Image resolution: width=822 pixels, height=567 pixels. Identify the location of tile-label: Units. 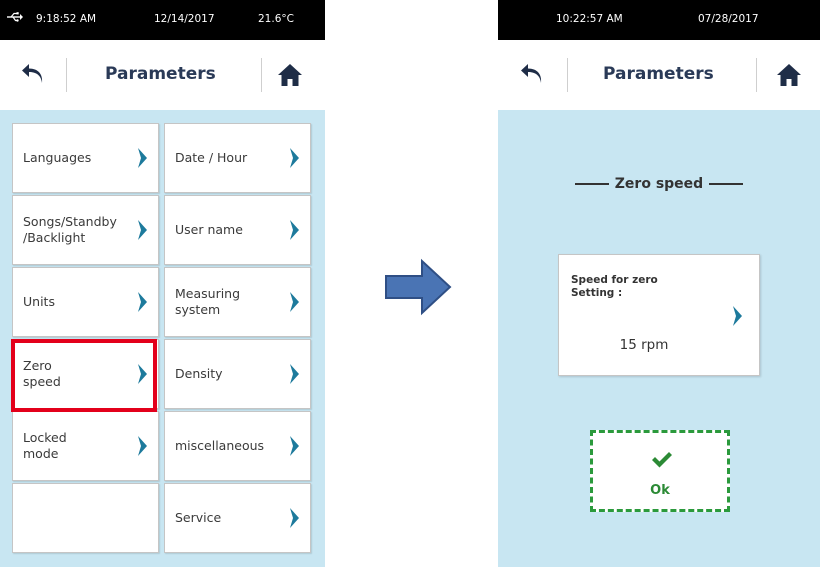
(39, 301).